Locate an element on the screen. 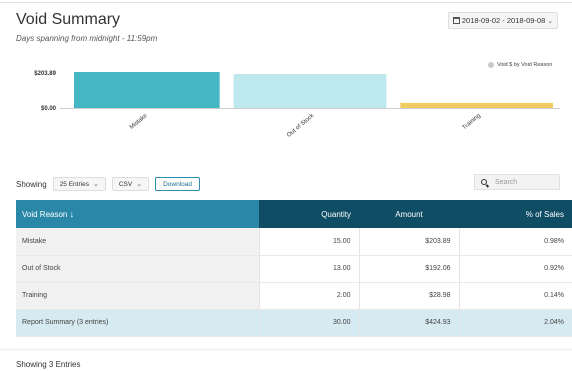 The height and width of the screenshot is (371, 572). column-header-percent-of-sales: % of Sales is located at coordinates (515, 214).